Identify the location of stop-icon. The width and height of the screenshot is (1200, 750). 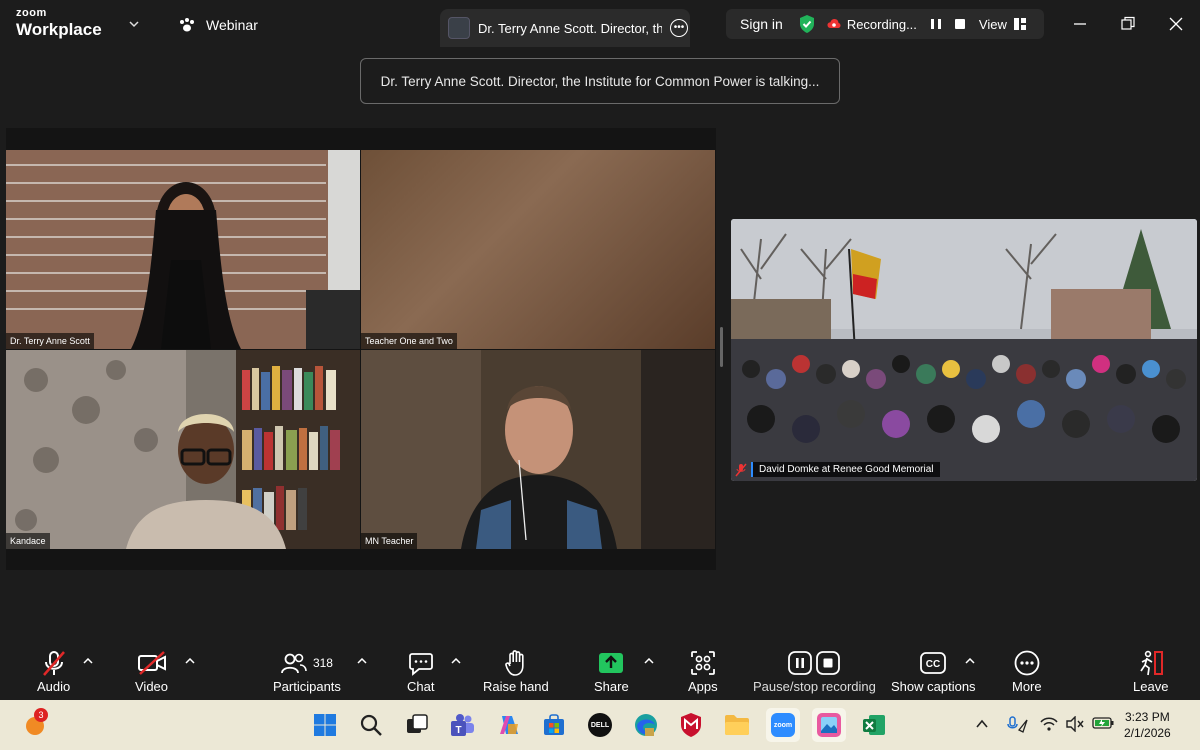
(960, 24).